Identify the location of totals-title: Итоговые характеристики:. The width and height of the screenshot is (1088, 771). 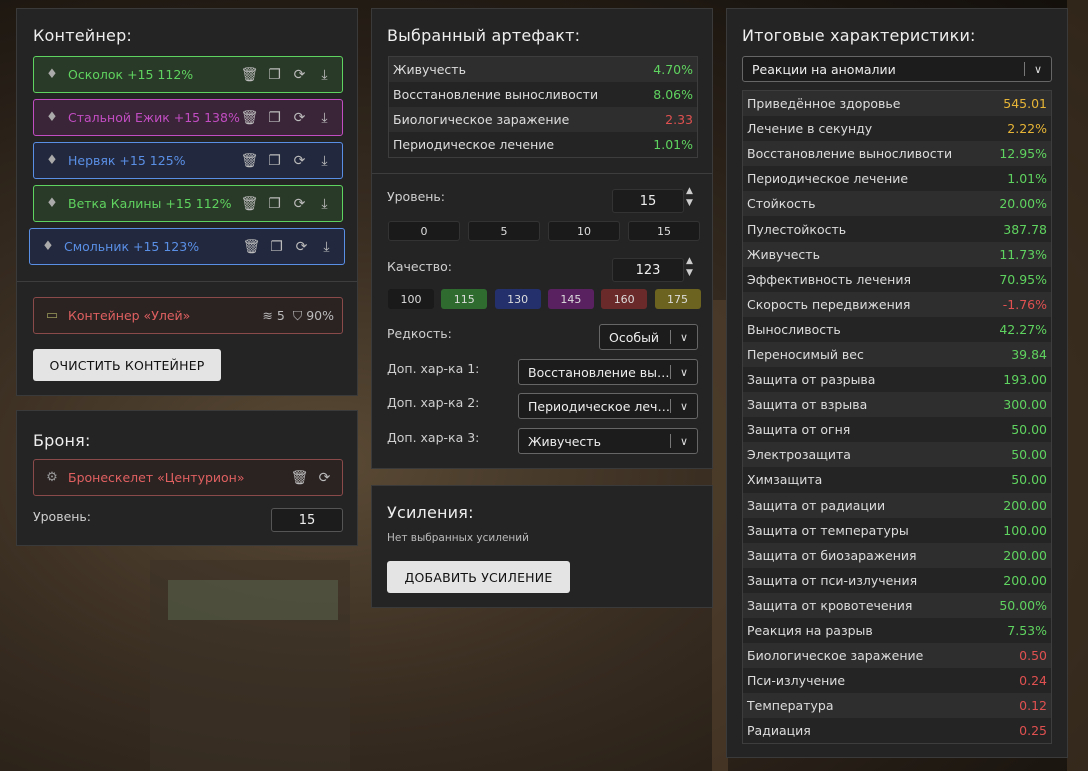
(859, 35).